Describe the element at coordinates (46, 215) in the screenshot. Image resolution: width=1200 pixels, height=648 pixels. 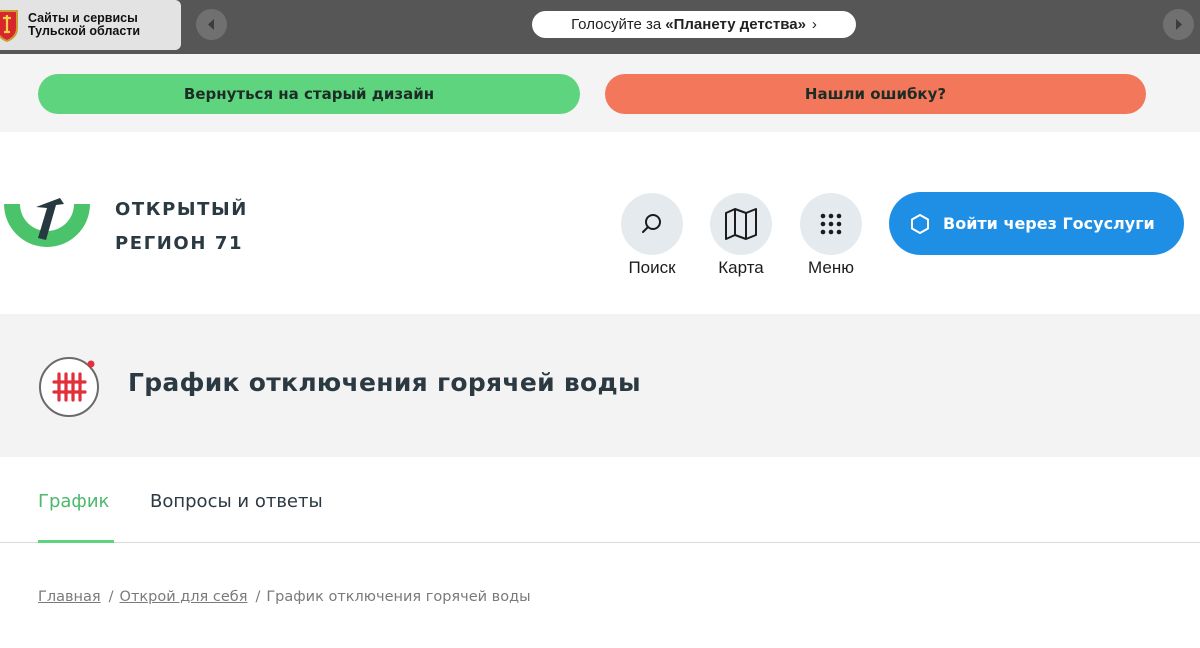
I see `open-region-logo-icon` at that location.